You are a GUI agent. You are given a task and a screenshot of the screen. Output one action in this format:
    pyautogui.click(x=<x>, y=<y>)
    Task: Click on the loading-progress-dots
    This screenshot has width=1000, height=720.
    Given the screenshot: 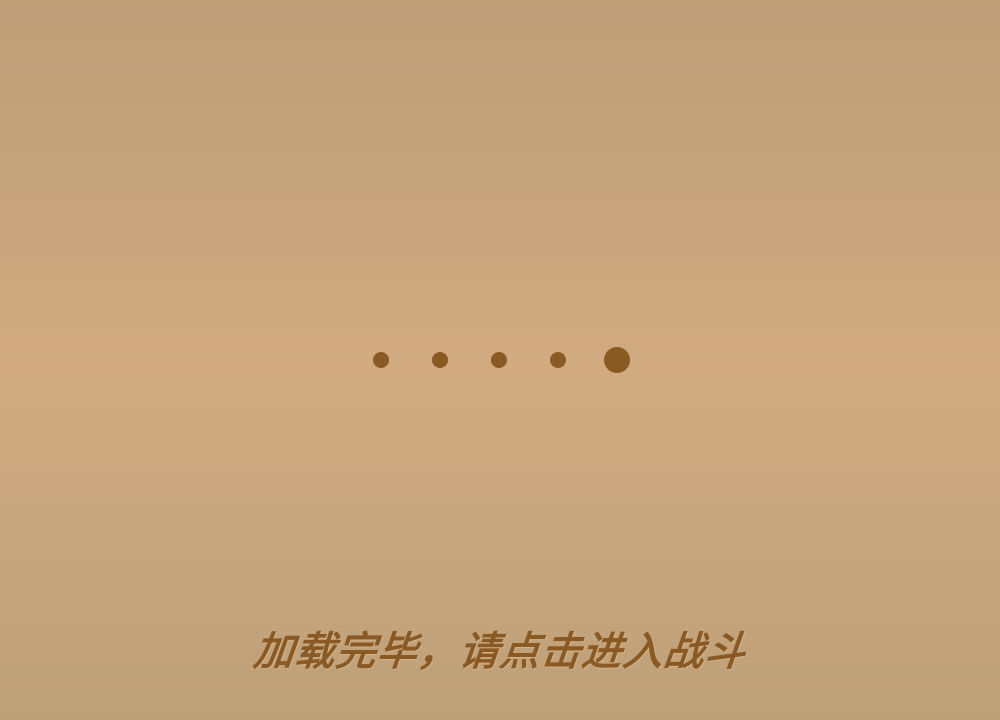 What is the action you would take?
    pyautogui.click(x=500, y=360)
    